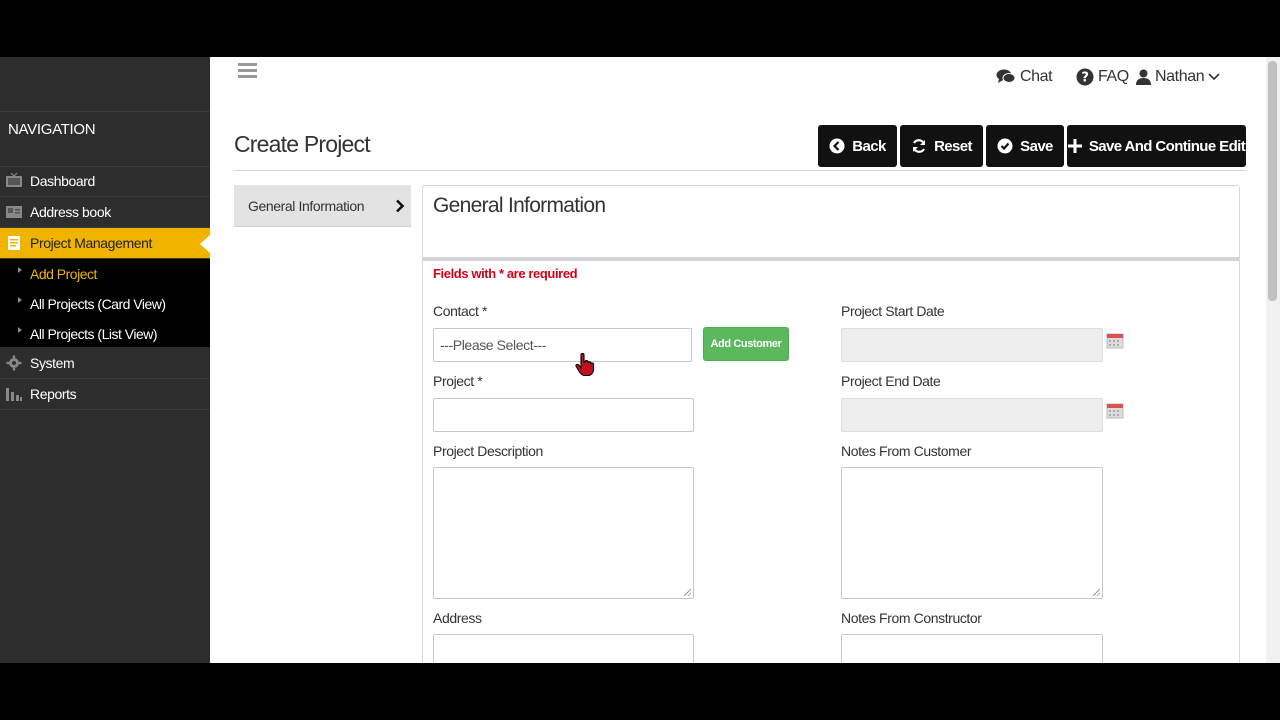 Image resolution: width=1280 pixels, height=720 pixels. I want to click on chat-link: Chat, so click(1024, 77).